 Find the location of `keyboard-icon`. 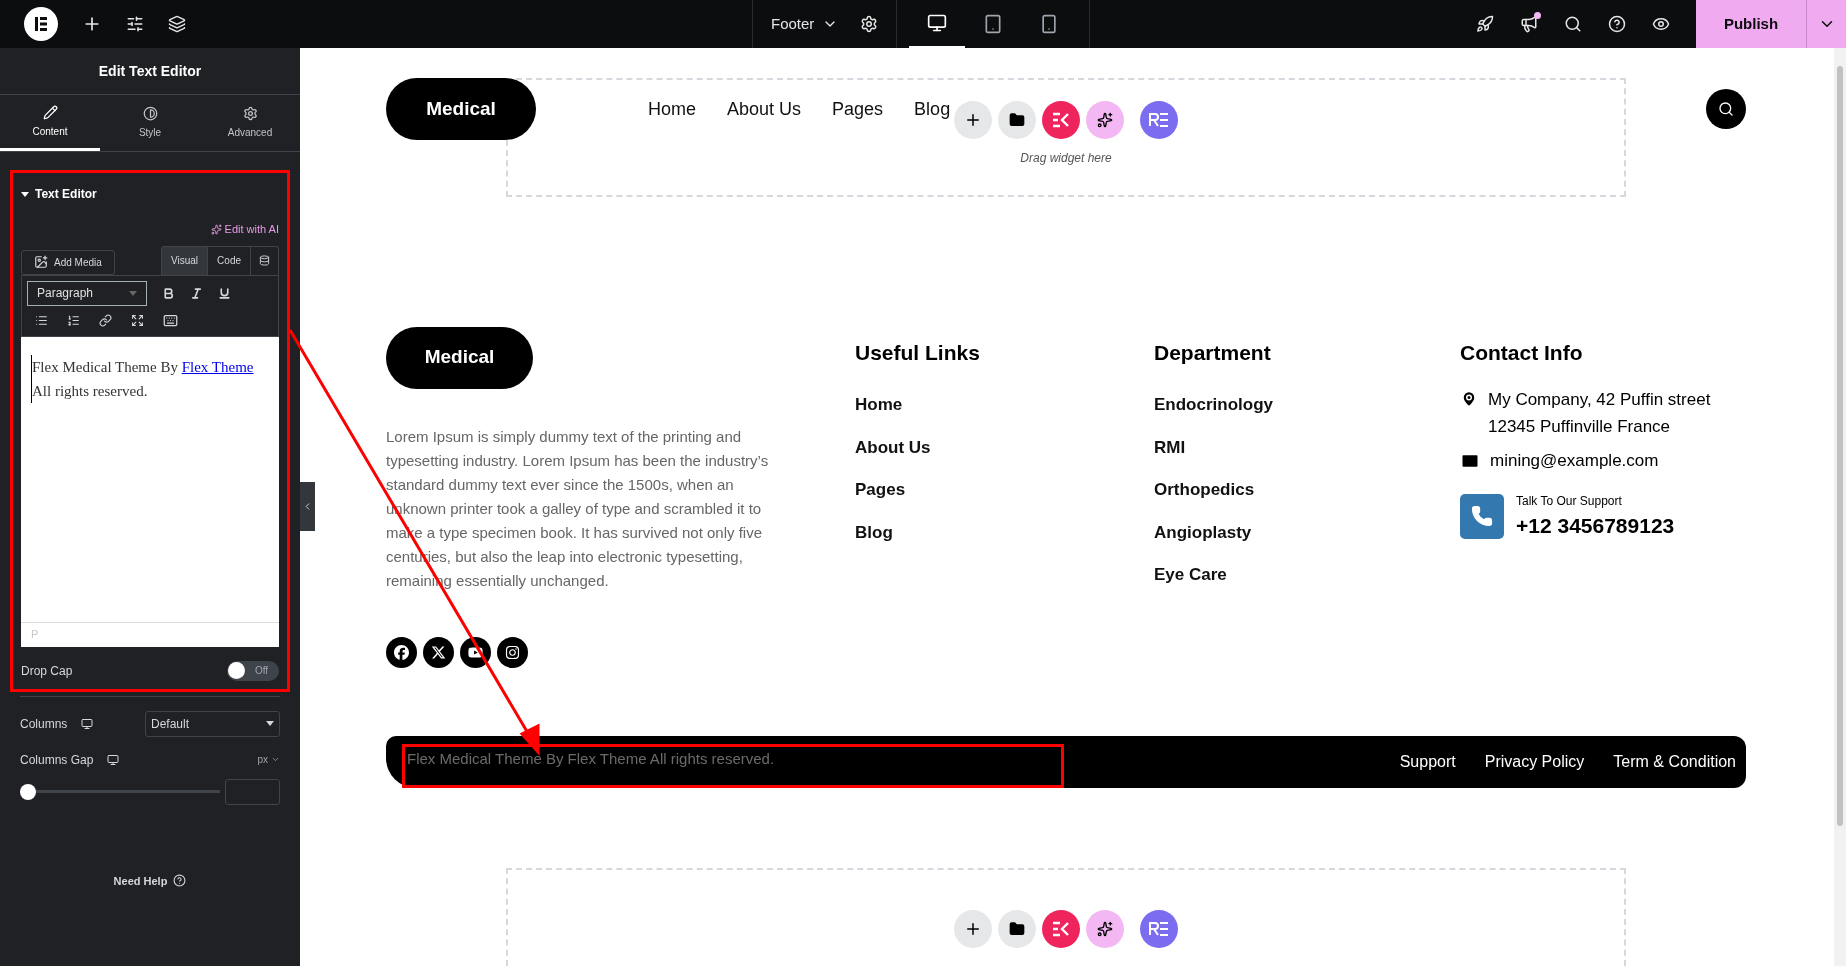

keyboard-icon is located at coordinates (170, 320).